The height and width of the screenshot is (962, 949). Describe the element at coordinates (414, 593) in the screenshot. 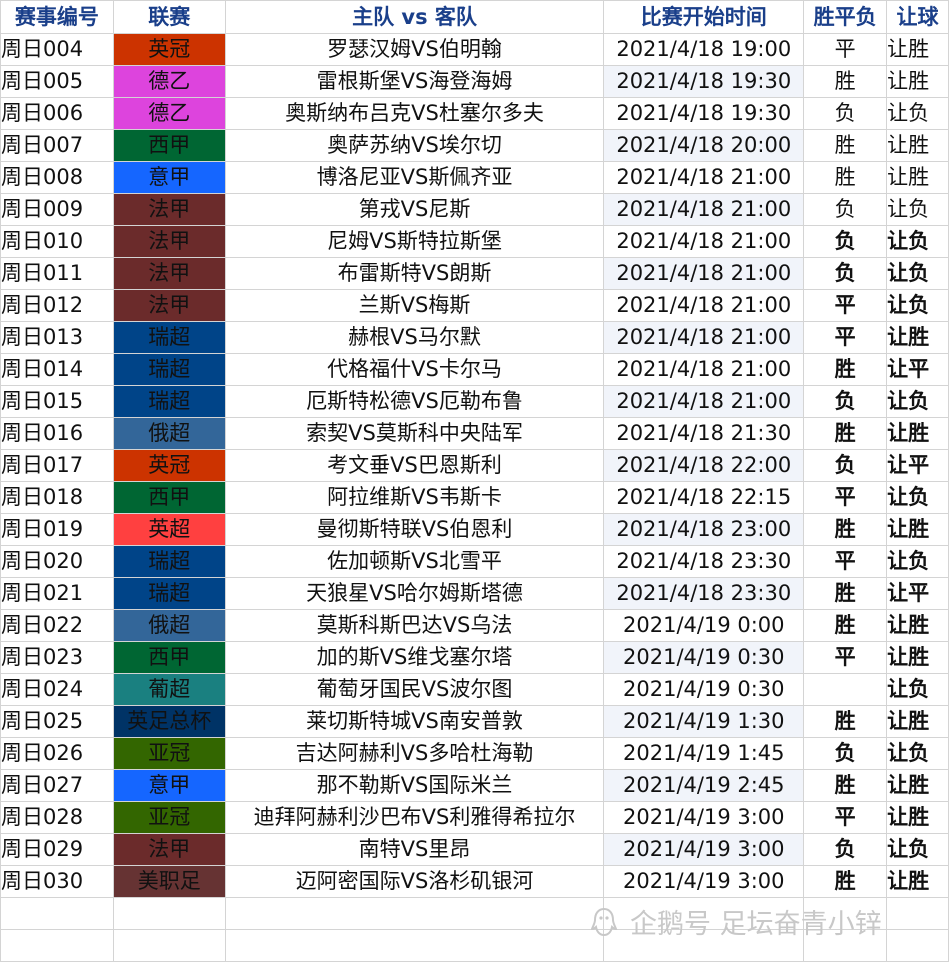

I see `cell-teams: 天狼星VS哈尔姆斯塔德` at that location.